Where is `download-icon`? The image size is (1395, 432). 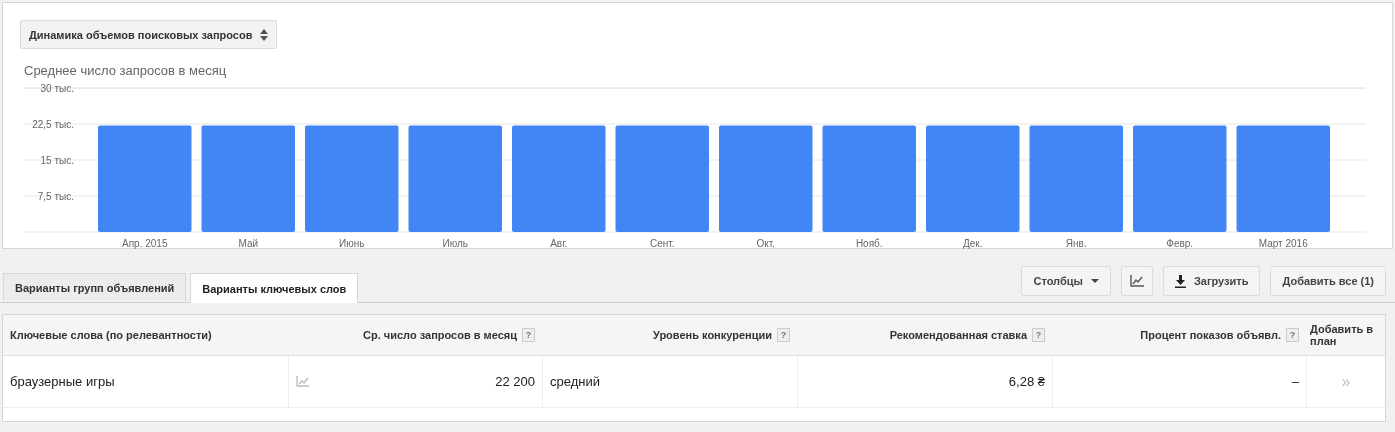
download-icon is located at coordinates (1180, 281).